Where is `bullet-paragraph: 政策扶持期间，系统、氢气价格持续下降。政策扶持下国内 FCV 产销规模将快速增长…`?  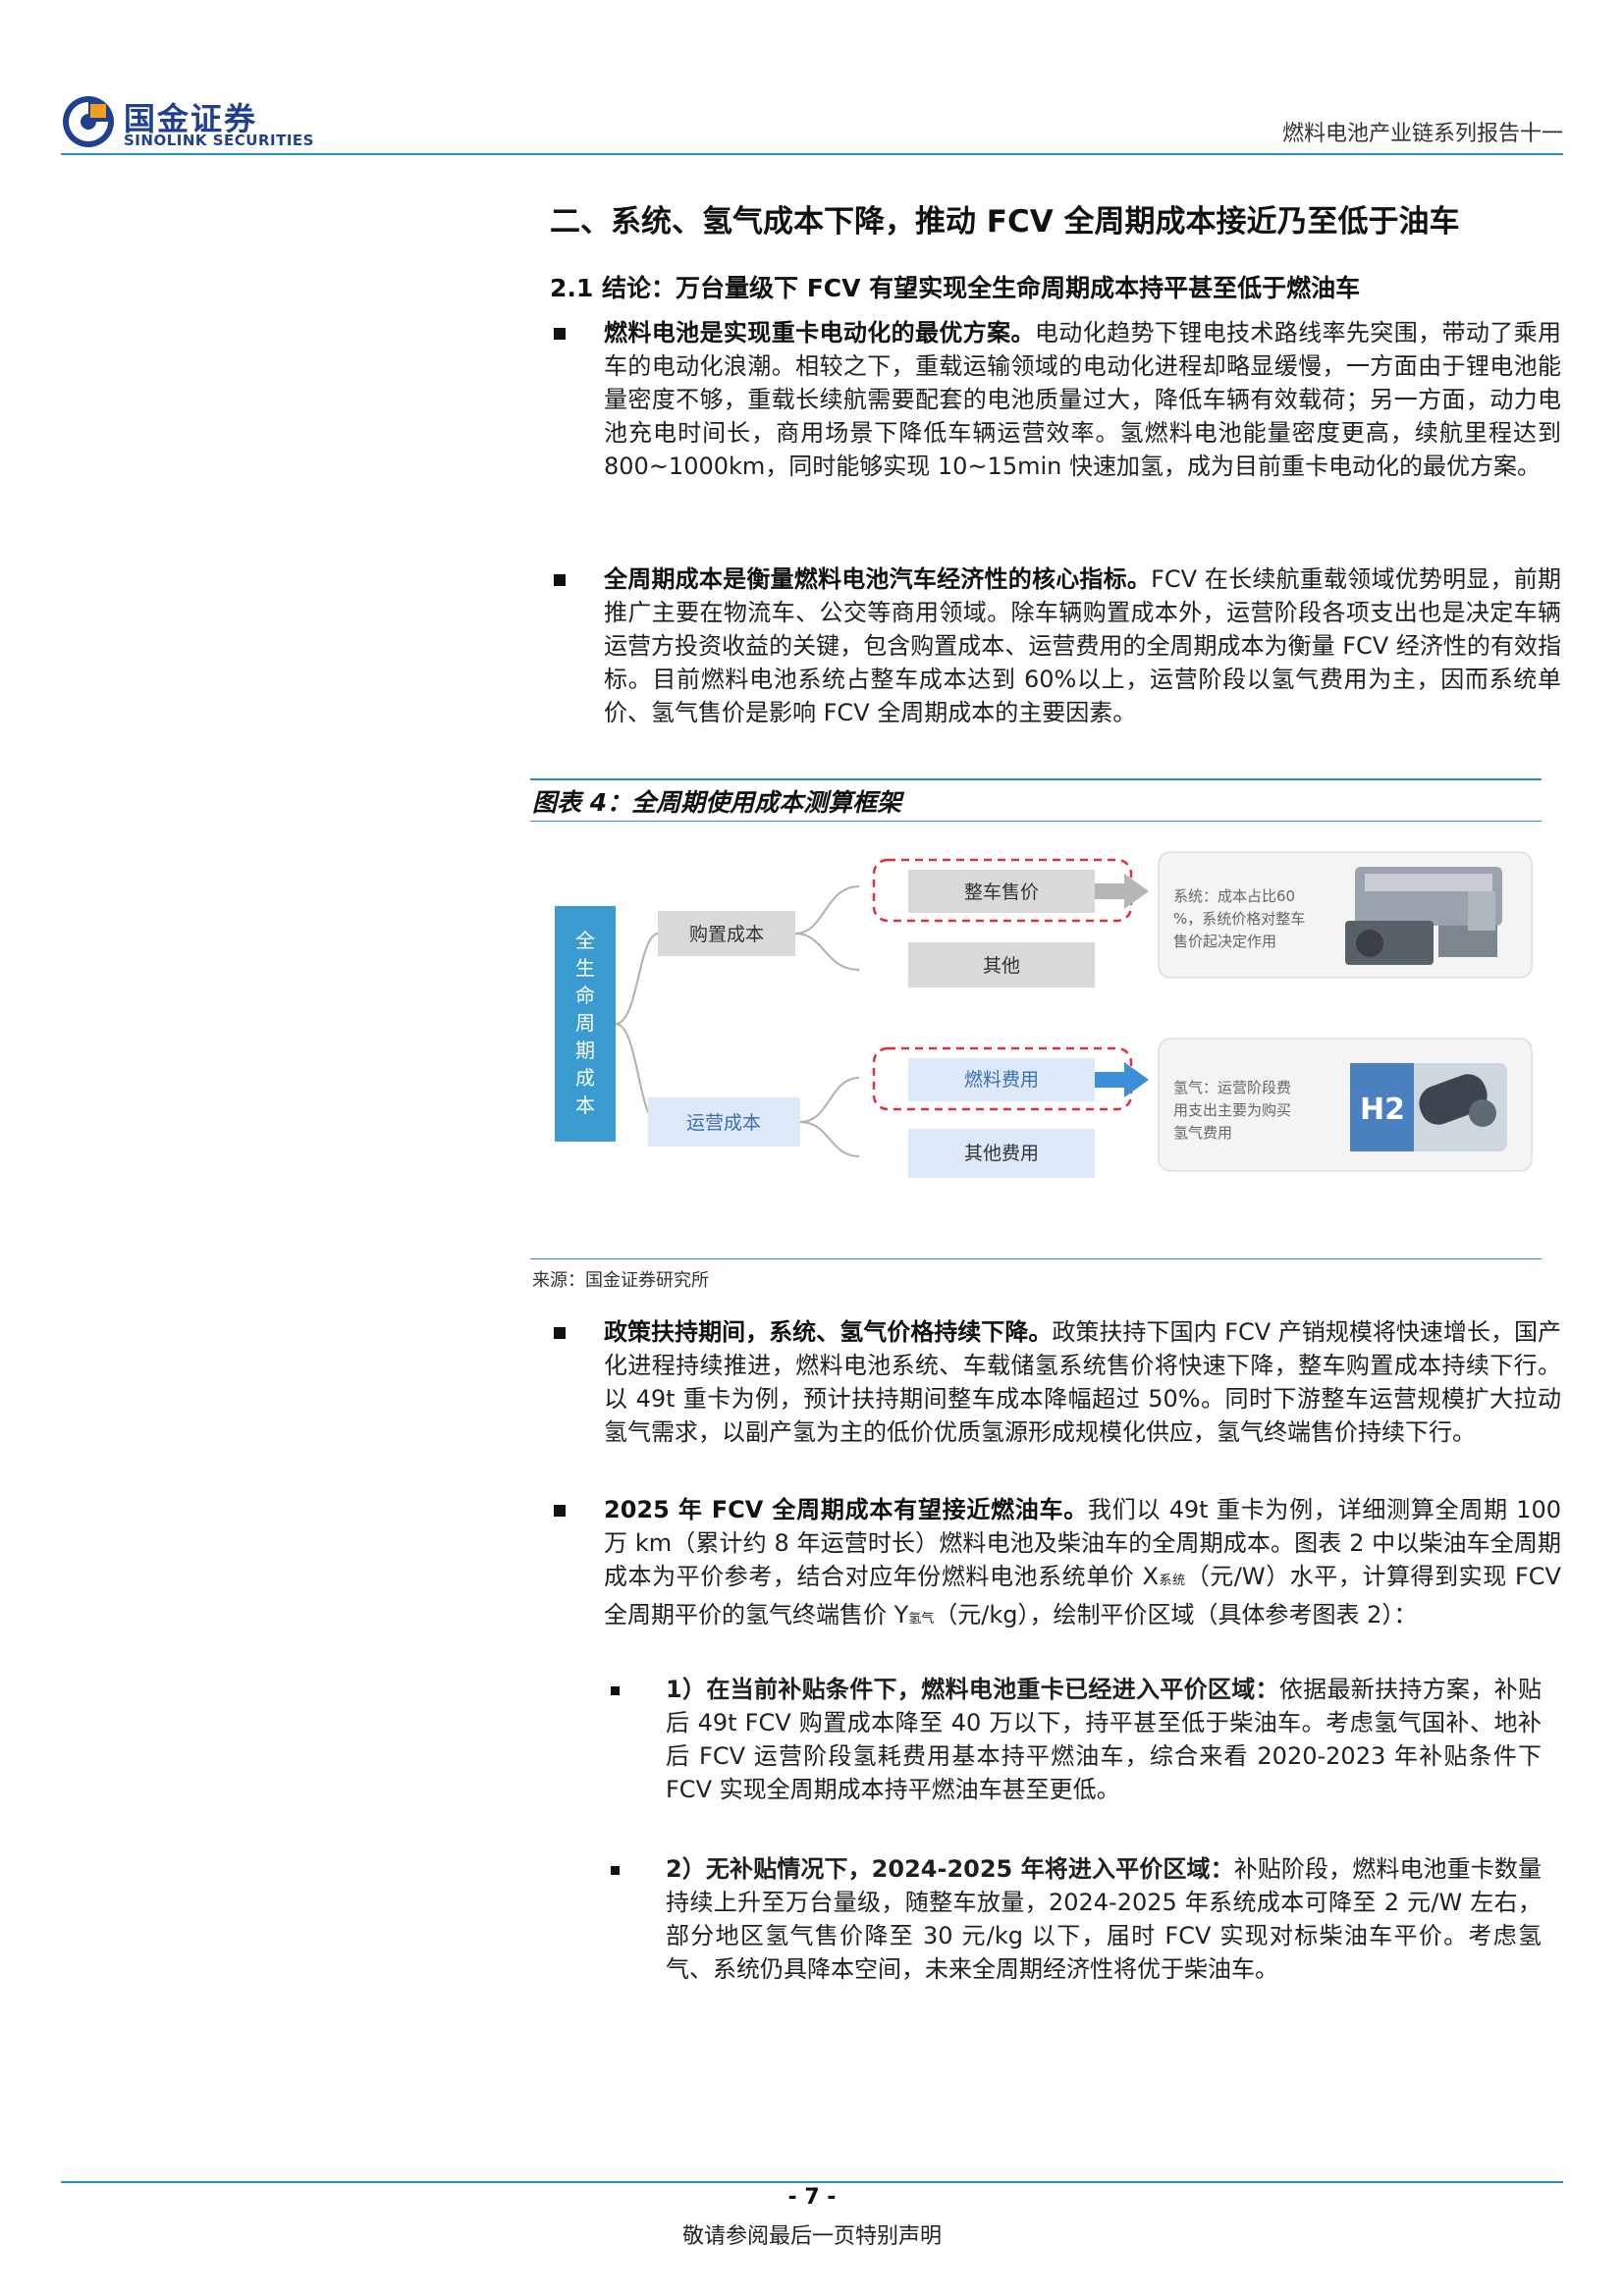 bullet-paragraph: 政策扶持期间，系统、氢气价格持续下降。政策扶持下国内 FCV 产销规模将快速增长… is located at coordinates (1055, 1382).